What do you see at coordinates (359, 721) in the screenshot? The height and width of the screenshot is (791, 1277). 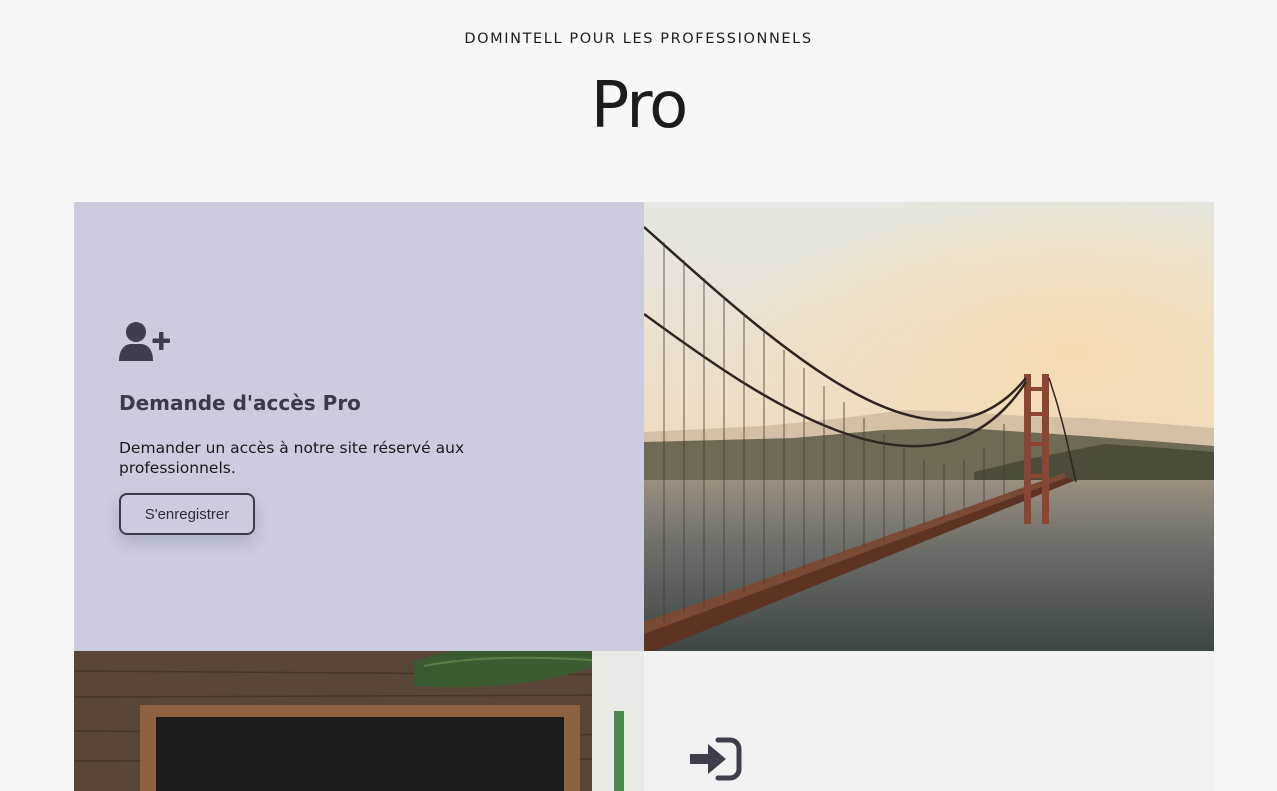 I see `letter-board-photo` at bounding box center [359, 721].